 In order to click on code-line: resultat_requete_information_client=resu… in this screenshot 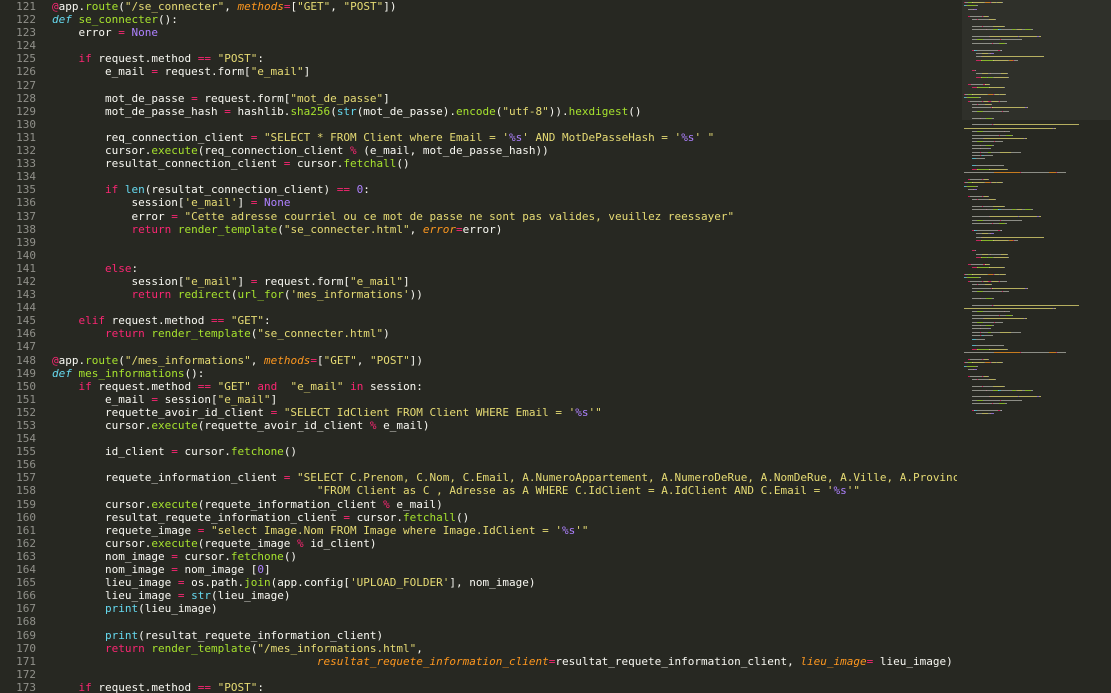, I will do `click(504, 661)`.